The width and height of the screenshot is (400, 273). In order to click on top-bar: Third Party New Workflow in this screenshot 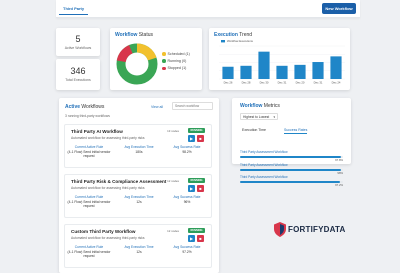, I will do `click(208, 9)`.